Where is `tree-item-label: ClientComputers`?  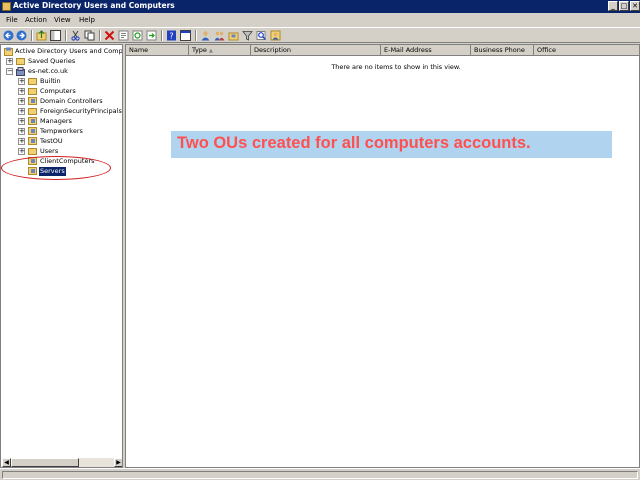 tree-item-label: ClientComputers is located at coordinates (67, 161).